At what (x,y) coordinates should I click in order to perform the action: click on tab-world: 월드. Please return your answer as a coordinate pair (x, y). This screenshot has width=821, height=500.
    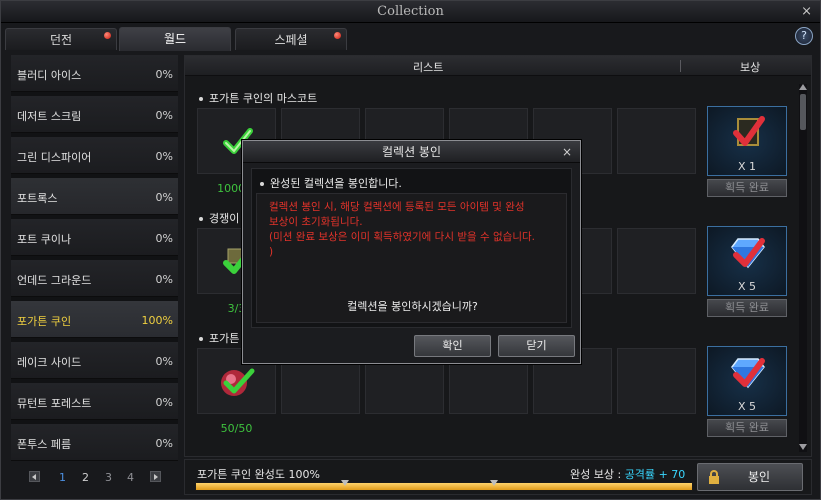
    Looking at the image, I should click on (175, 39).